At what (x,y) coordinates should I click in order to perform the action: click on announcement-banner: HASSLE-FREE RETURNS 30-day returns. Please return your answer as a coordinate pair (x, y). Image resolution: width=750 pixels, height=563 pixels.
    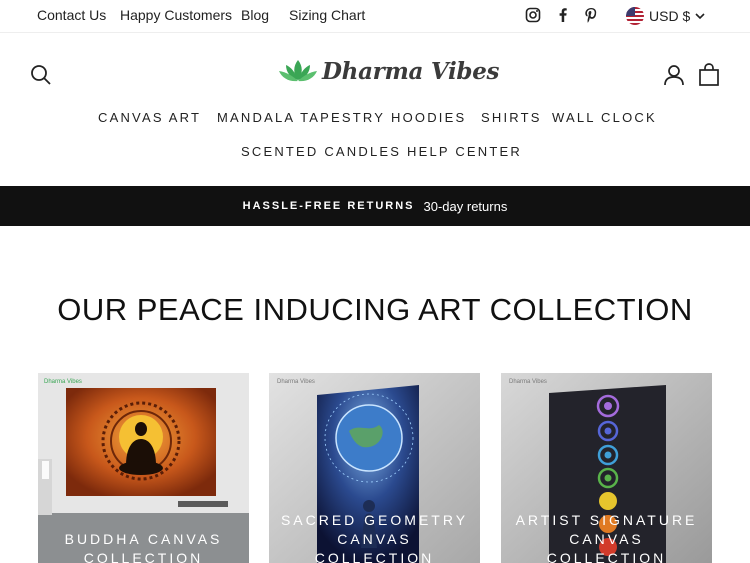
    Looking at the image, I should click on (375, 206).